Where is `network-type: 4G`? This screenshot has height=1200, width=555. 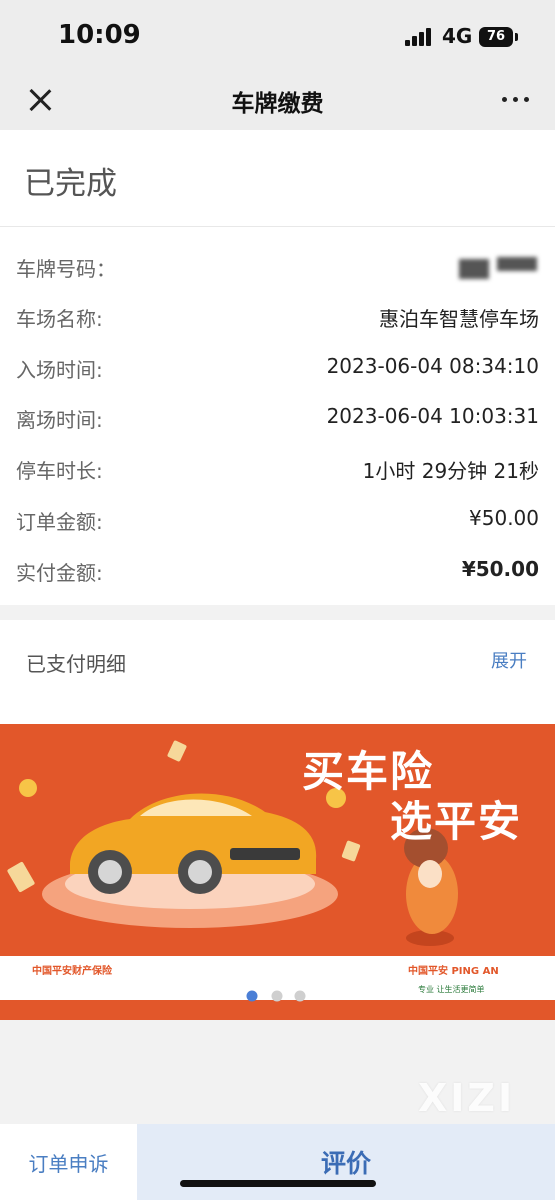
network-type: 4G is located at coordinates (457, 36).